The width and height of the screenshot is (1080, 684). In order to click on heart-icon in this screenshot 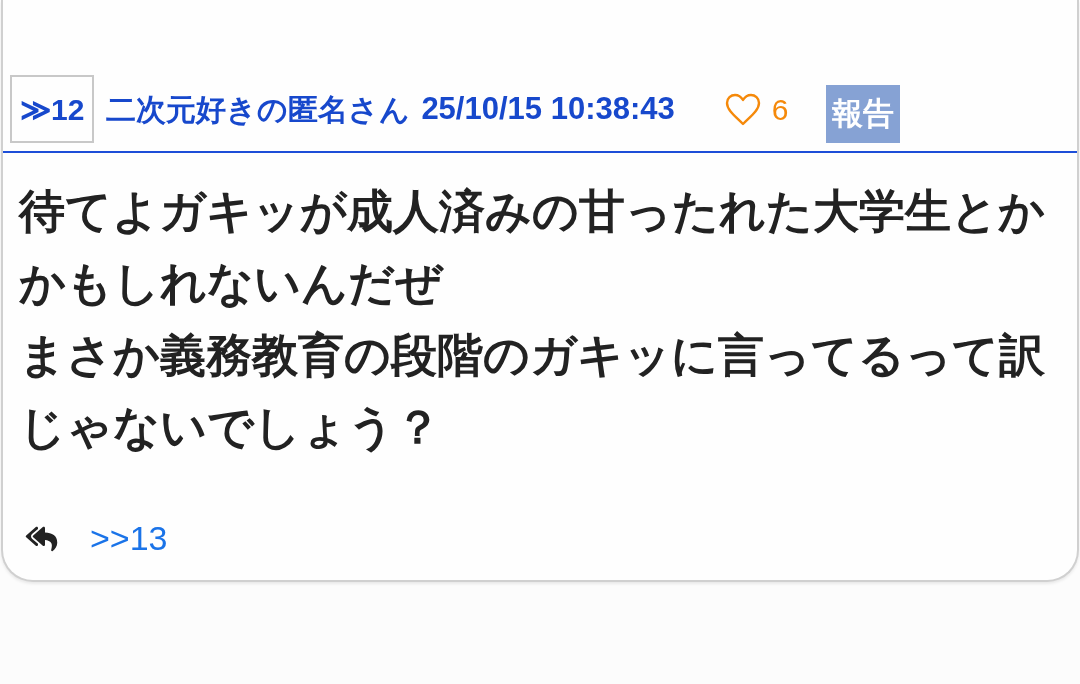, I will do `click(742, 109)`.